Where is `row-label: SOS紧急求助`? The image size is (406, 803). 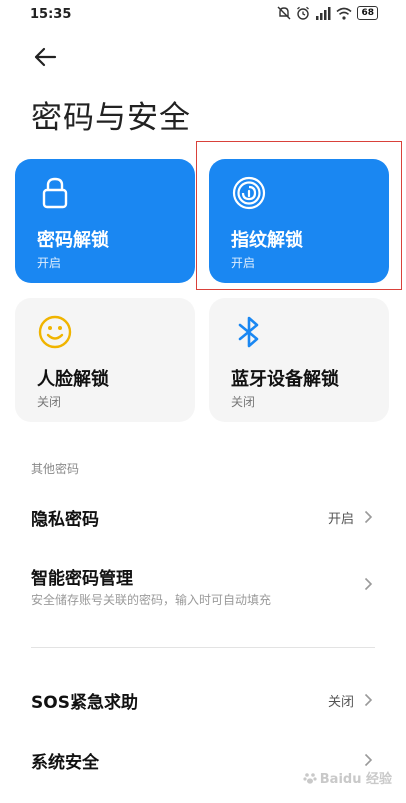
row-label: SOS紧急求助 is located at coordinates (84, 703).